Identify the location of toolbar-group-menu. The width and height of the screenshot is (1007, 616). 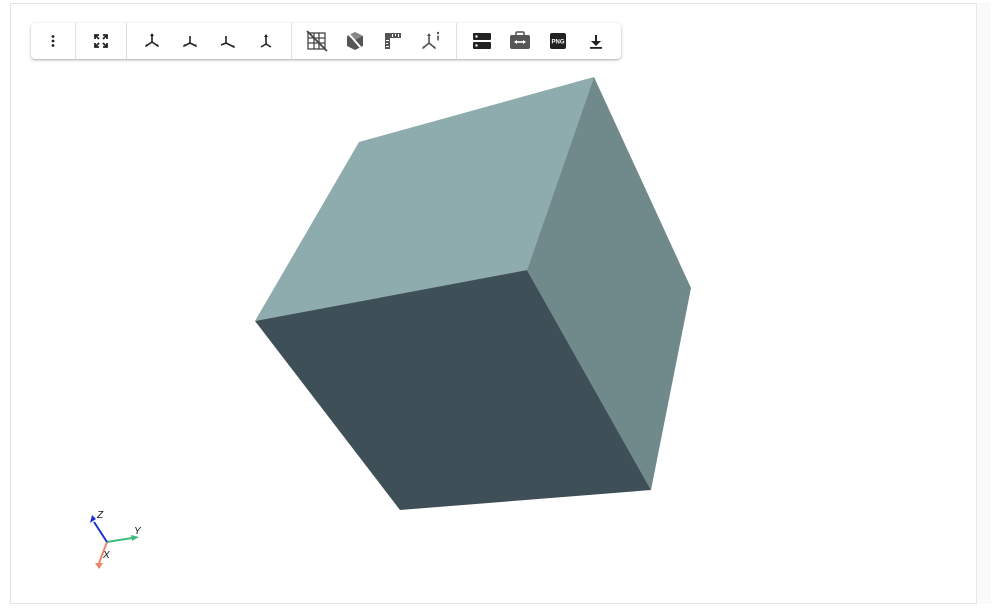
(53, 41).